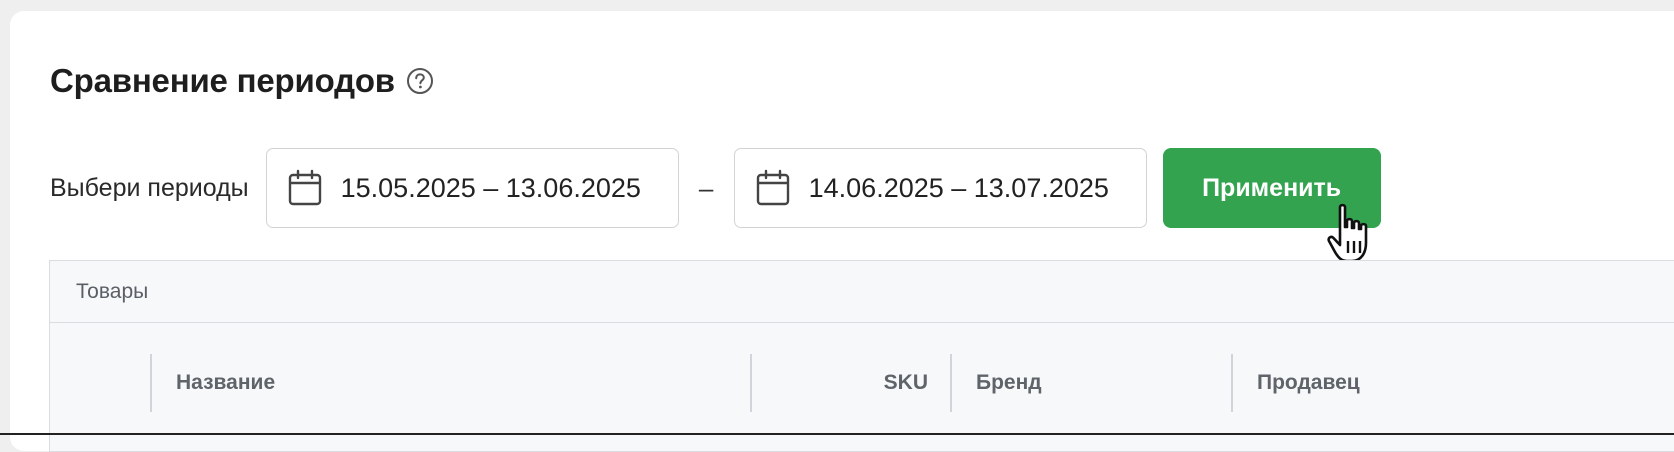 This screenshot has height=452, width=1674. What do you see at coordinates (958, 187) in the screenshot?
I see `period2-value: 14.06.2025 – 13.07.2025` at bounding box center [958, 187].